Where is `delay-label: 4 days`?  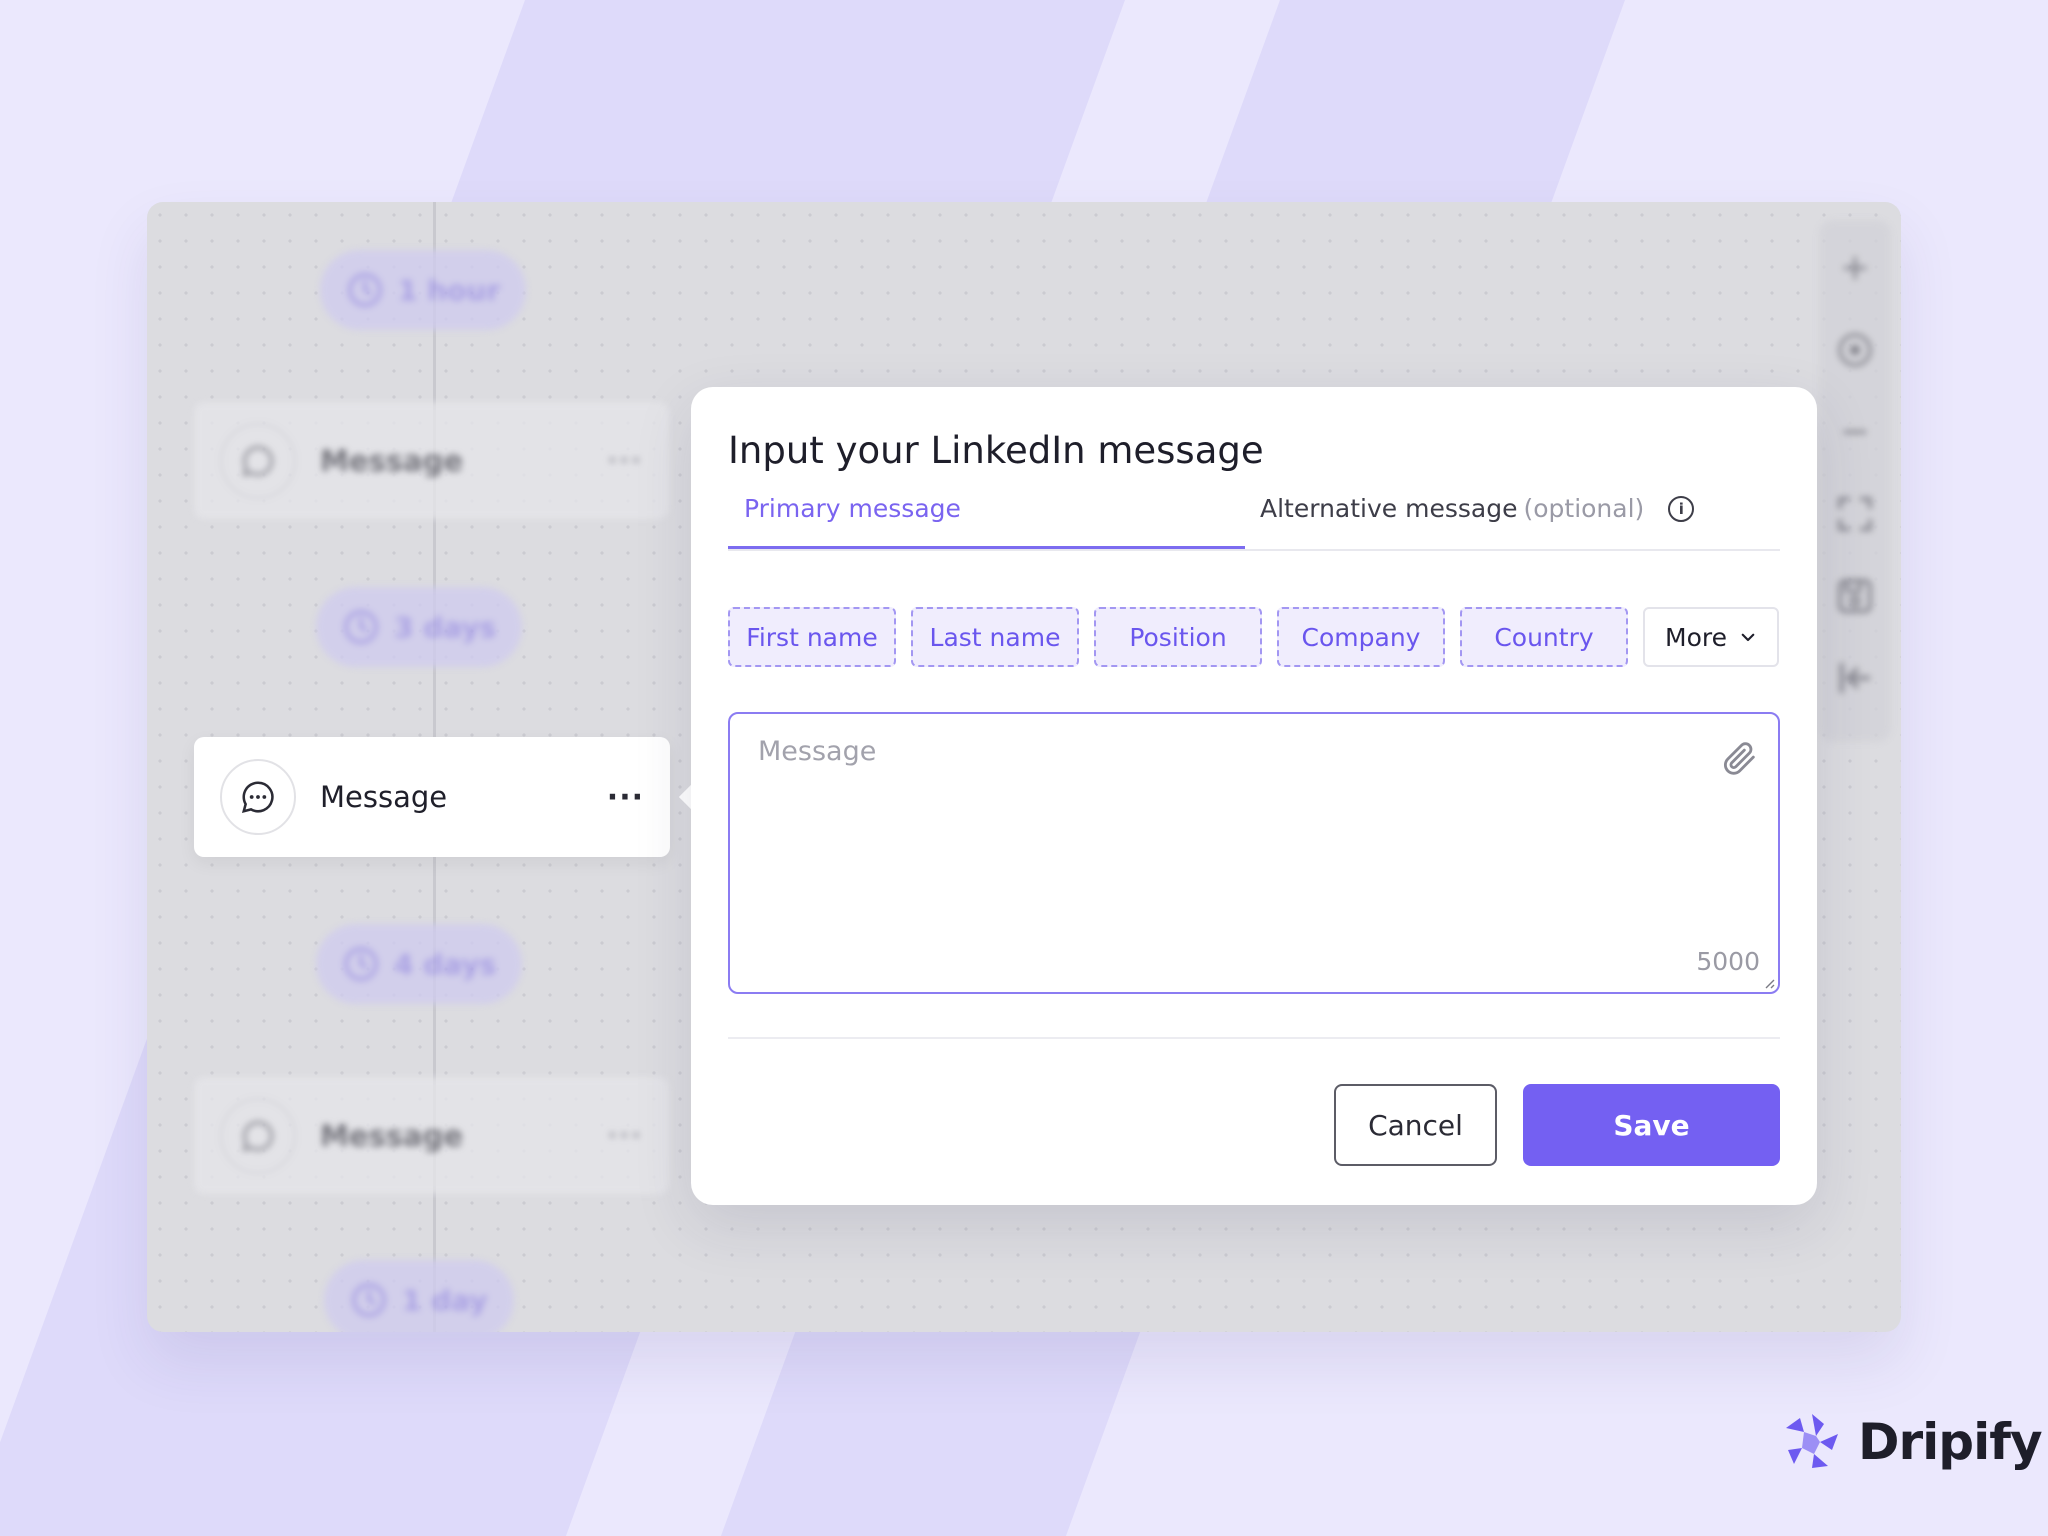 delay-label: 4 days is located at coordinates (445, 964).